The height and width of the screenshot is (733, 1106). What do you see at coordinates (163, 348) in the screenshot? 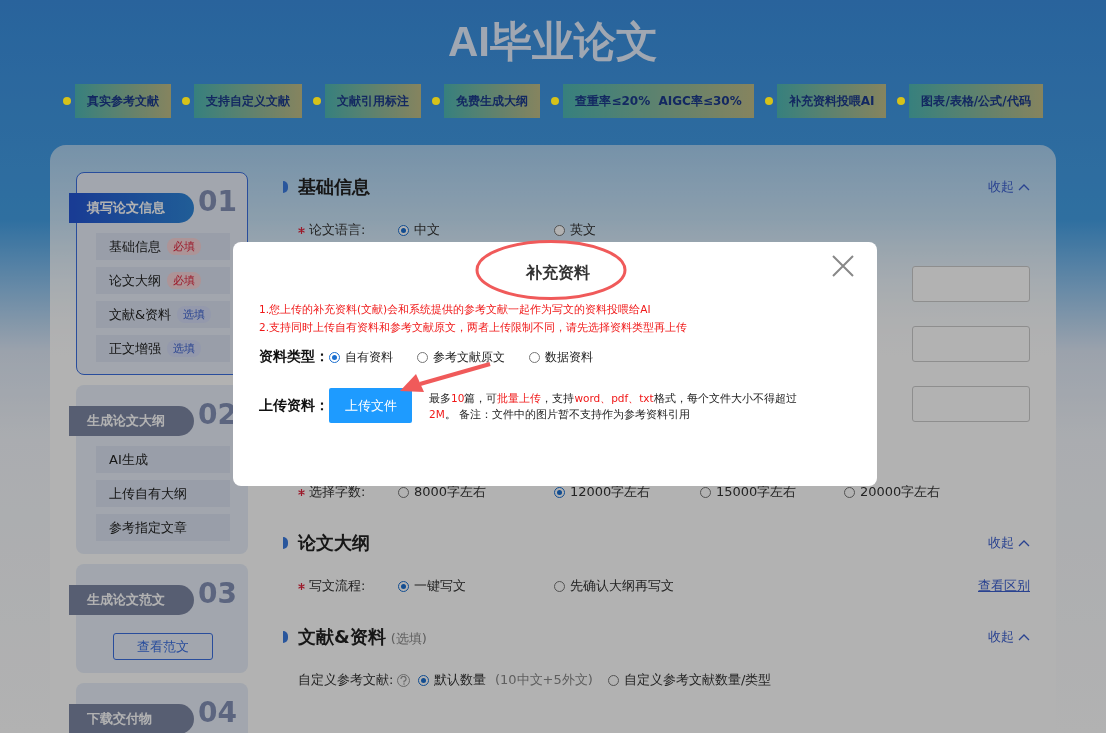
I see `sidebar-item: 正文增强 选填` at bounding box center [163, 348].